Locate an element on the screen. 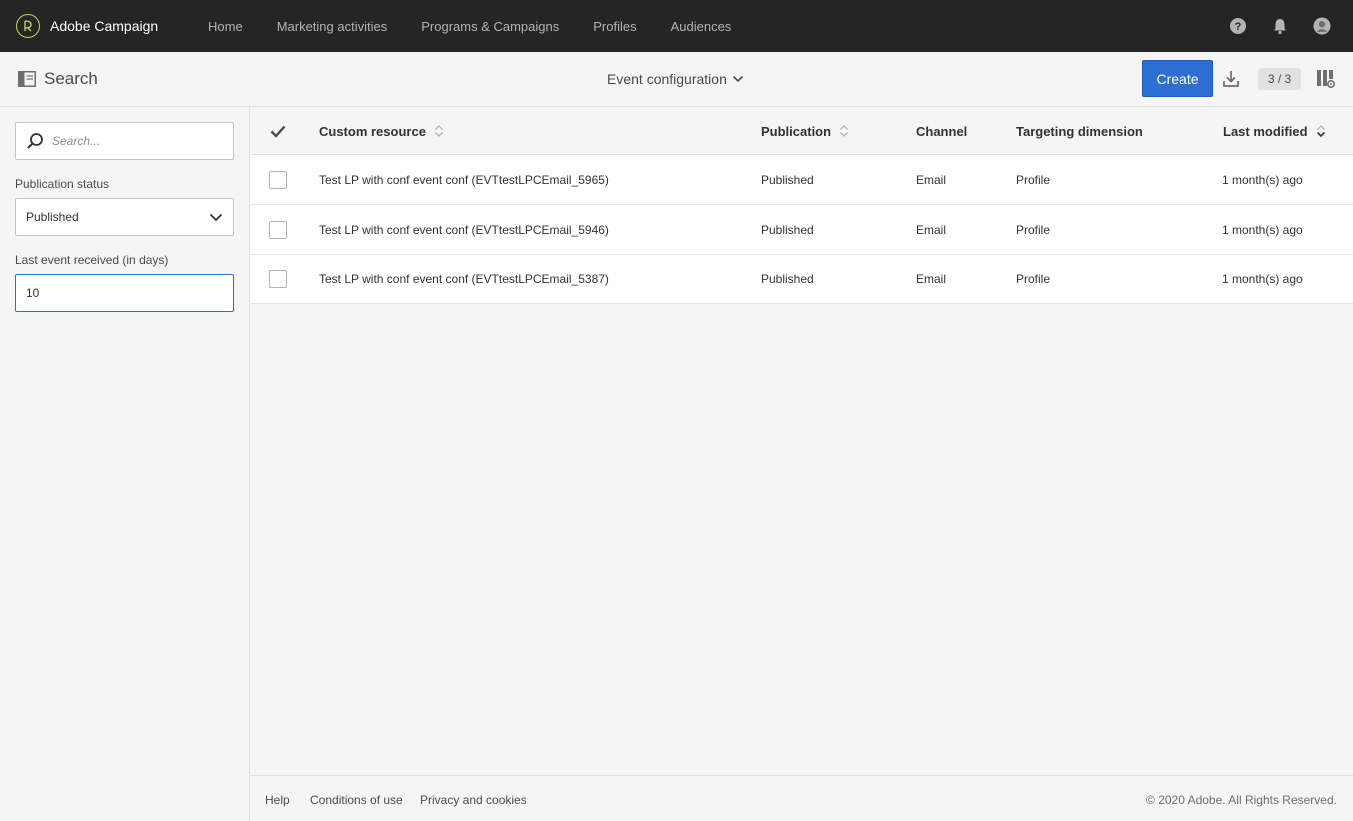 Image resolution: width=1353 pixels, height=821 pixels. column-header-custom-resource: Custom resource is located at coordinates (381, 131).